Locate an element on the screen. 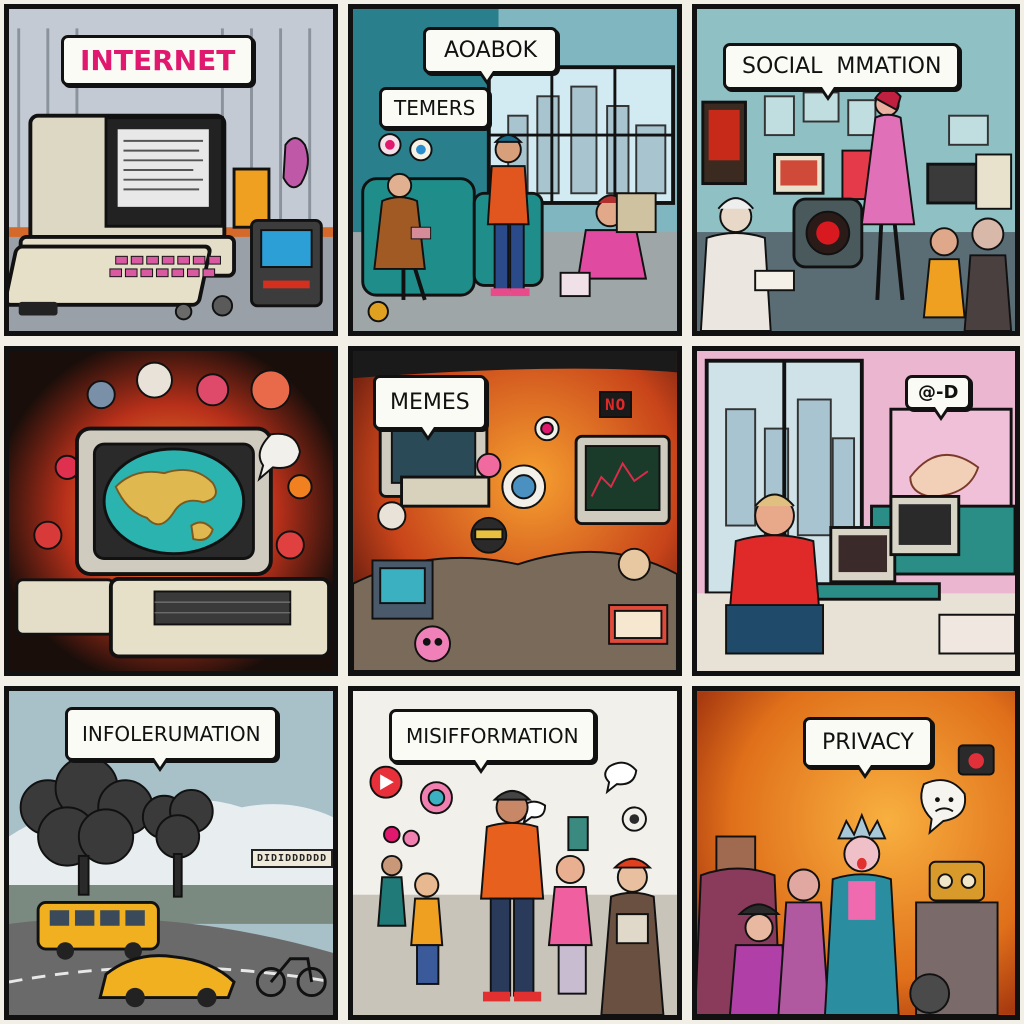 The width and height of the screenshot is (1024, 1024). panel-family-room: AOABOK TEMERS is located at coordinates (515, 170).